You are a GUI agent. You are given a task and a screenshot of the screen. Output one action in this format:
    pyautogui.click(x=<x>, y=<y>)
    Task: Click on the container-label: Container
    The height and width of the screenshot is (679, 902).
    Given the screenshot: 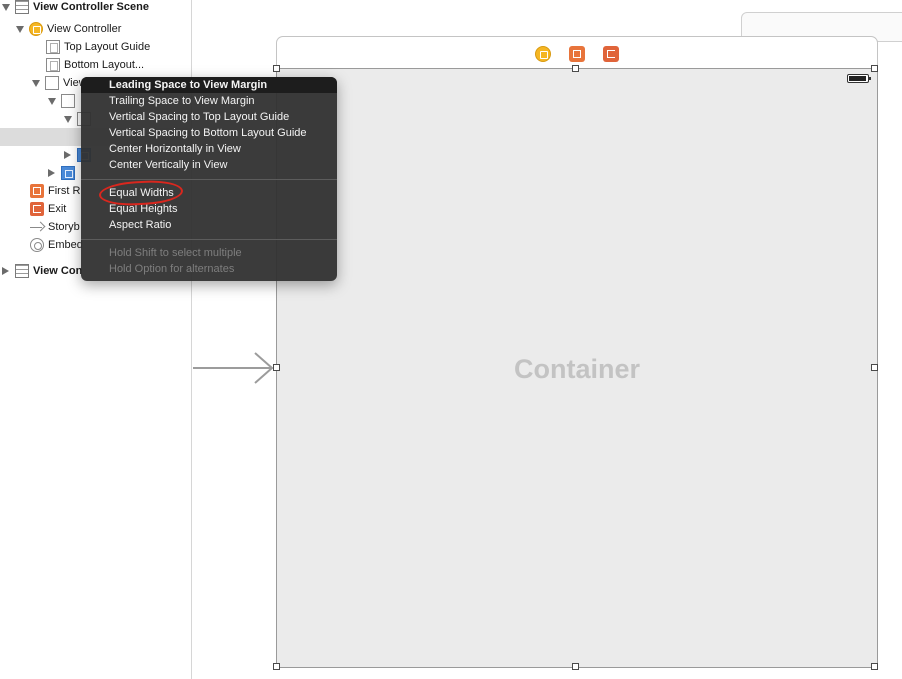 What is the action you would take?
    pyautogui.click(x=576, y=369)
    